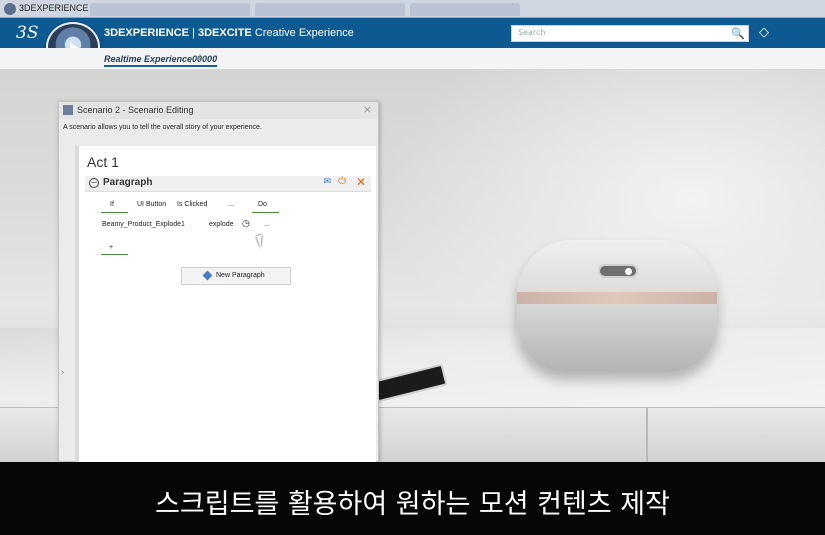 Image resolution: width=825 pixels, height=535 pixels. Describe the element at coordinates (10, 9) in the screenshot. I see `app-logo-icon` at that location.